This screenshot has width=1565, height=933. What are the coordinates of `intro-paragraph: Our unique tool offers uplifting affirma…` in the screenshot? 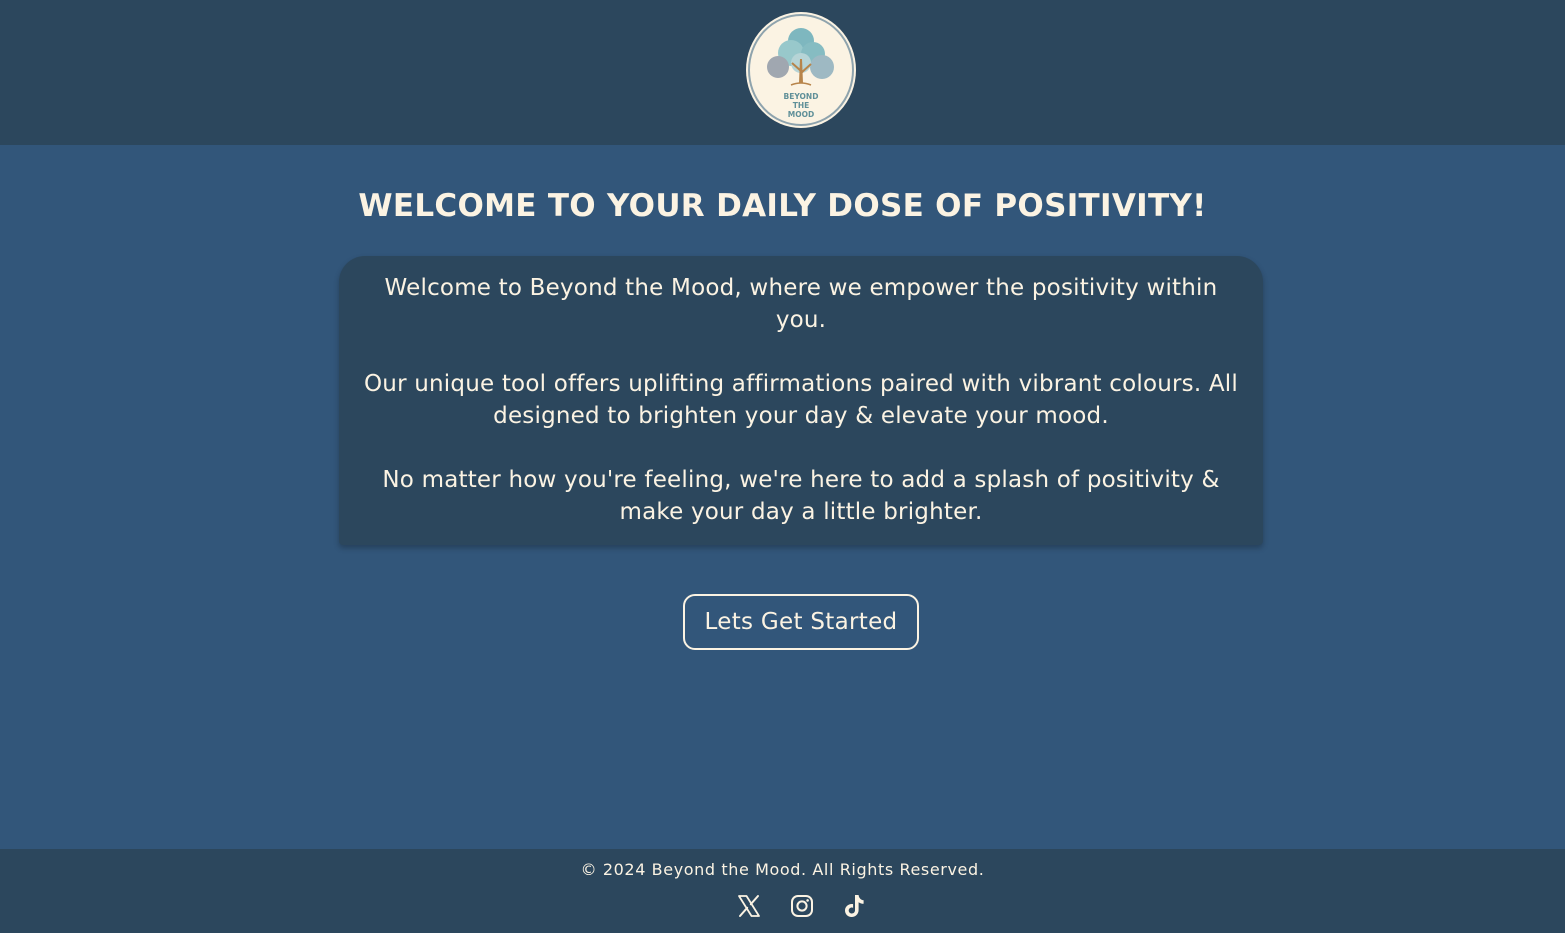 It's located at (801, 400).